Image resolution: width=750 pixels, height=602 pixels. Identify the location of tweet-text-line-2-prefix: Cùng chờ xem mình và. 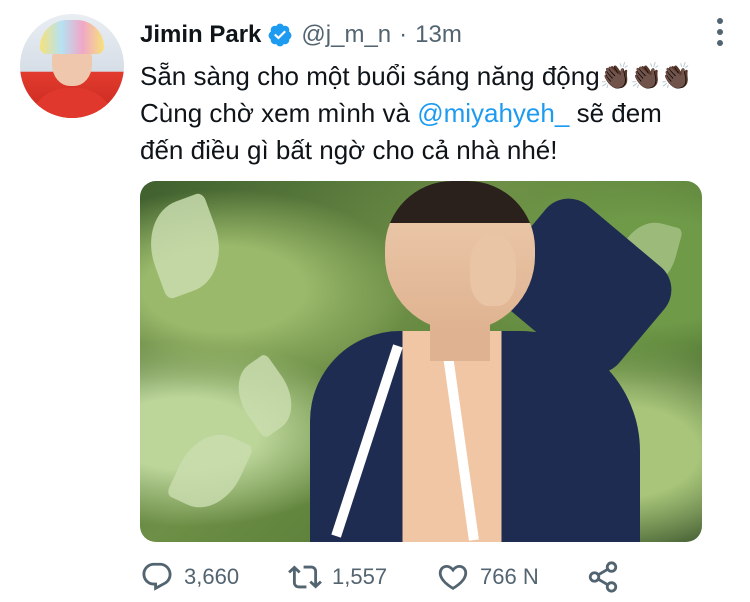
(275, 113).